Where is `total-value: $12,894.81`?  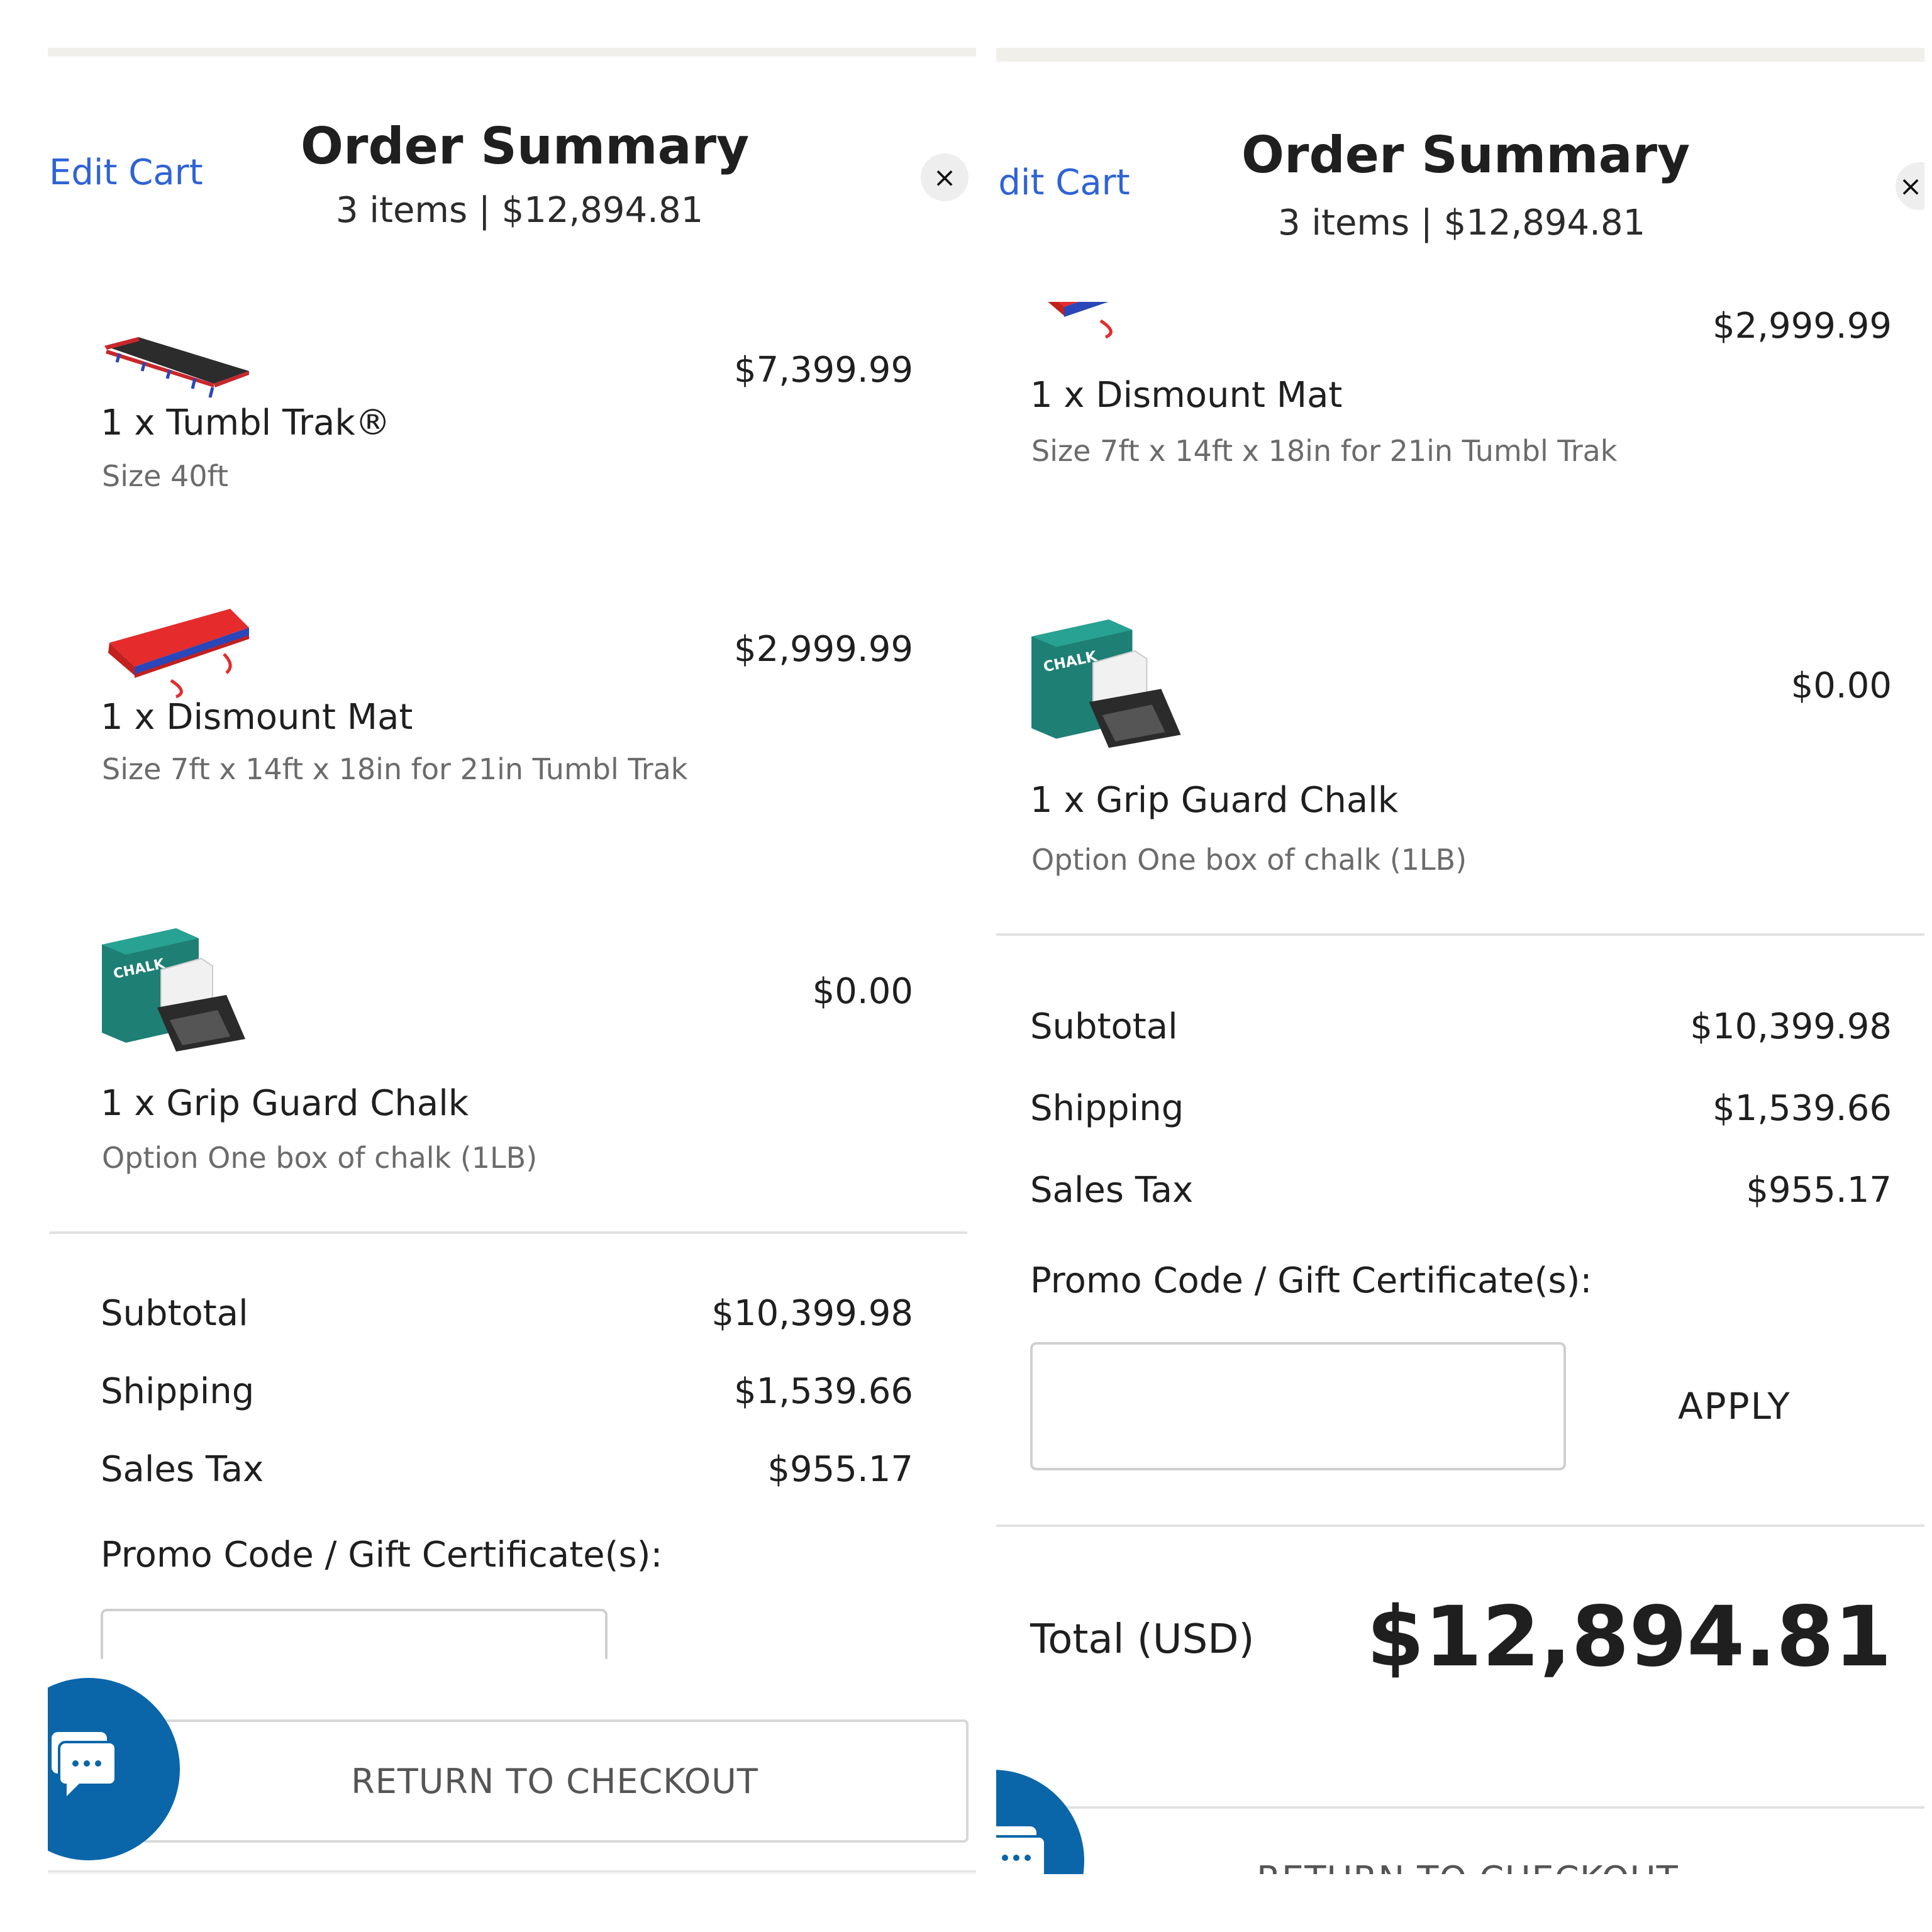
total-value: $12,894.81 is located at coordinates (1629, 1637).